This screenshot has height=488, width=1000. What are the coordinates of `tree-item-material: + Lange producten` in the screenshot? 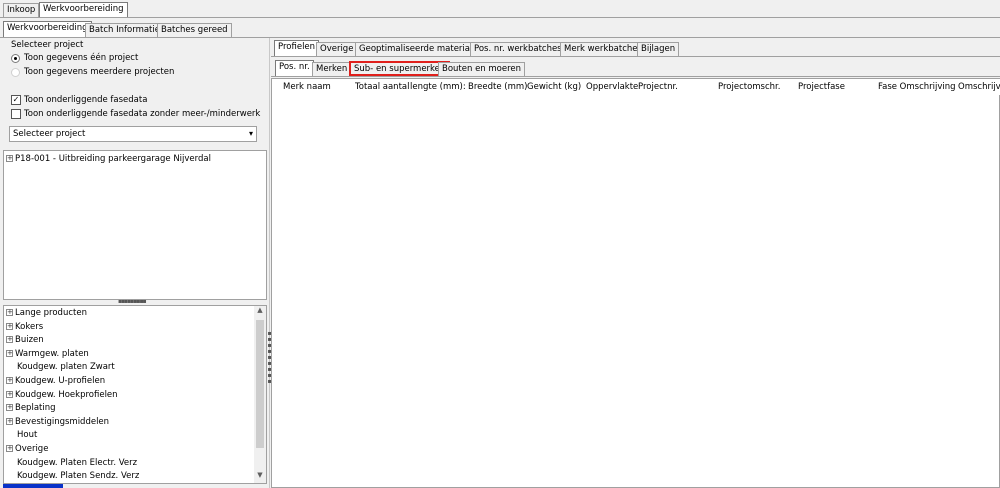 It's located at (46, 313).